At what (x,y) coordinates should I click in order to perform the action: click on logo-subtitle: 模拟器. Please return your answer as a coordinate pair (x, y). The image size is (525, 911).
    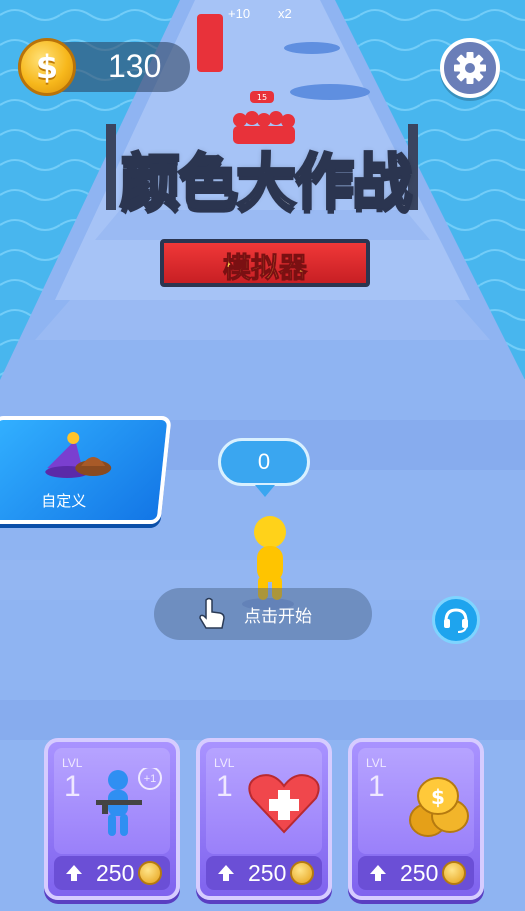
    Looking at the image, I should click on (264, 268).